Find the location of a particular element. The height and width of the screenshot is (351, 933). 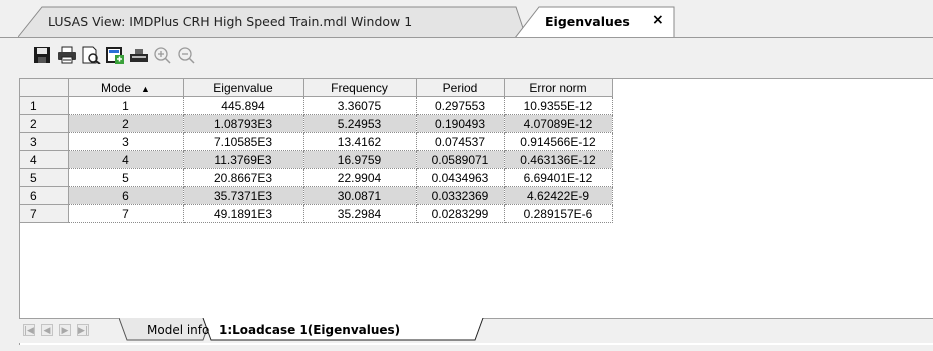

row-header: 6 is located at coordinates (44, 195).